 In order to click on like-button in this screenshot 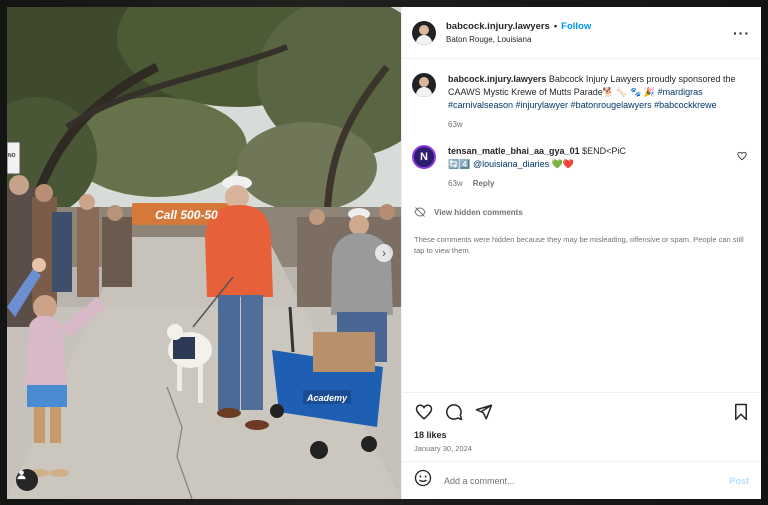, I will do `click(424, 412)`.